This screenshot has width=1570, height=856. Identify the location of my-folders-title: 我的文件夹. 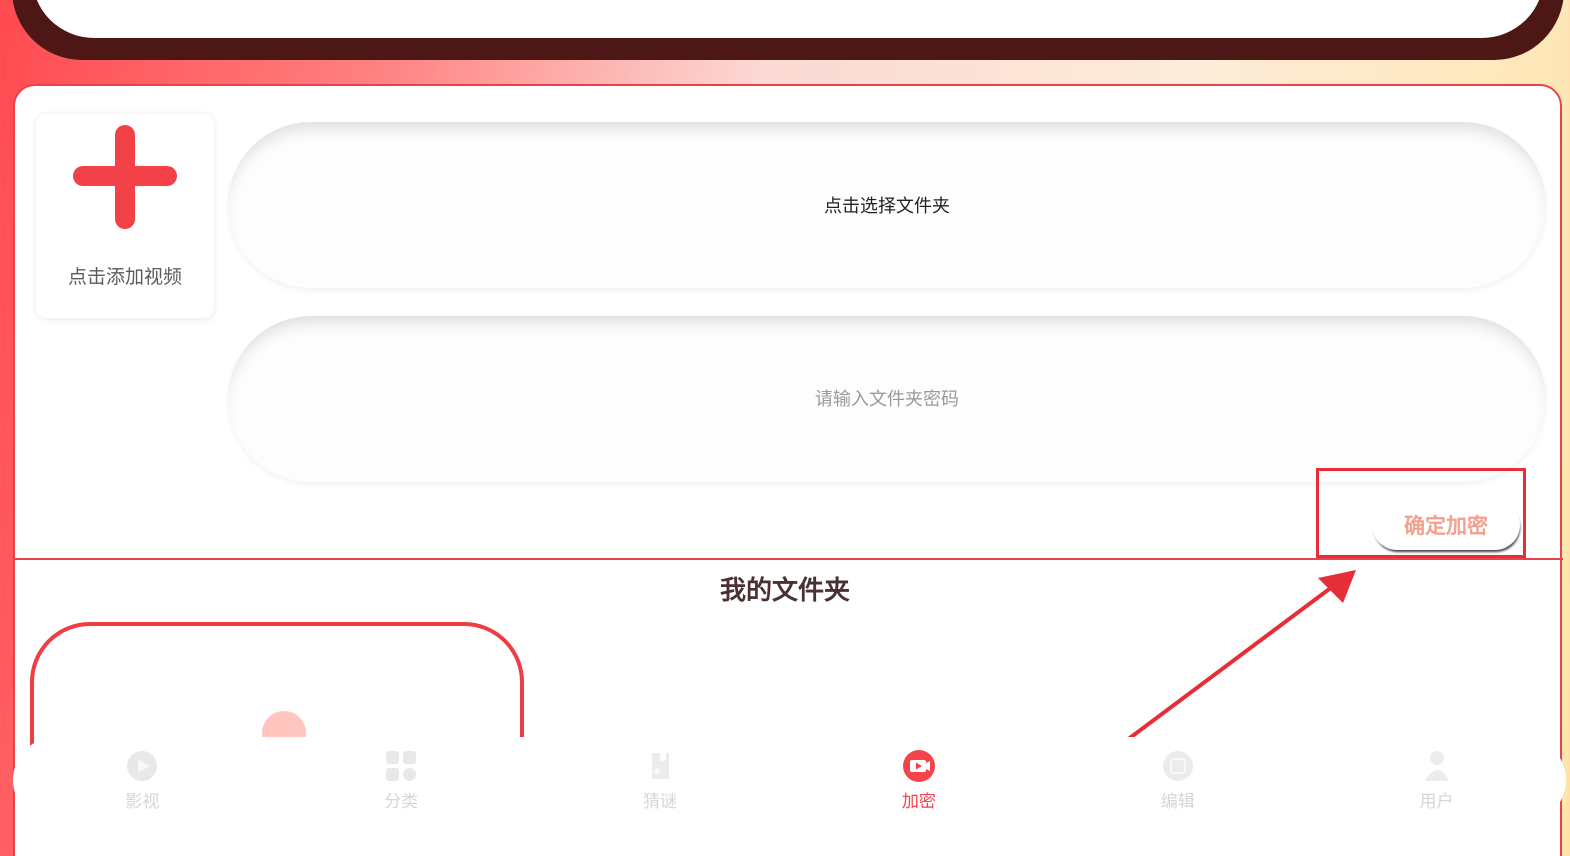
(784, 591).